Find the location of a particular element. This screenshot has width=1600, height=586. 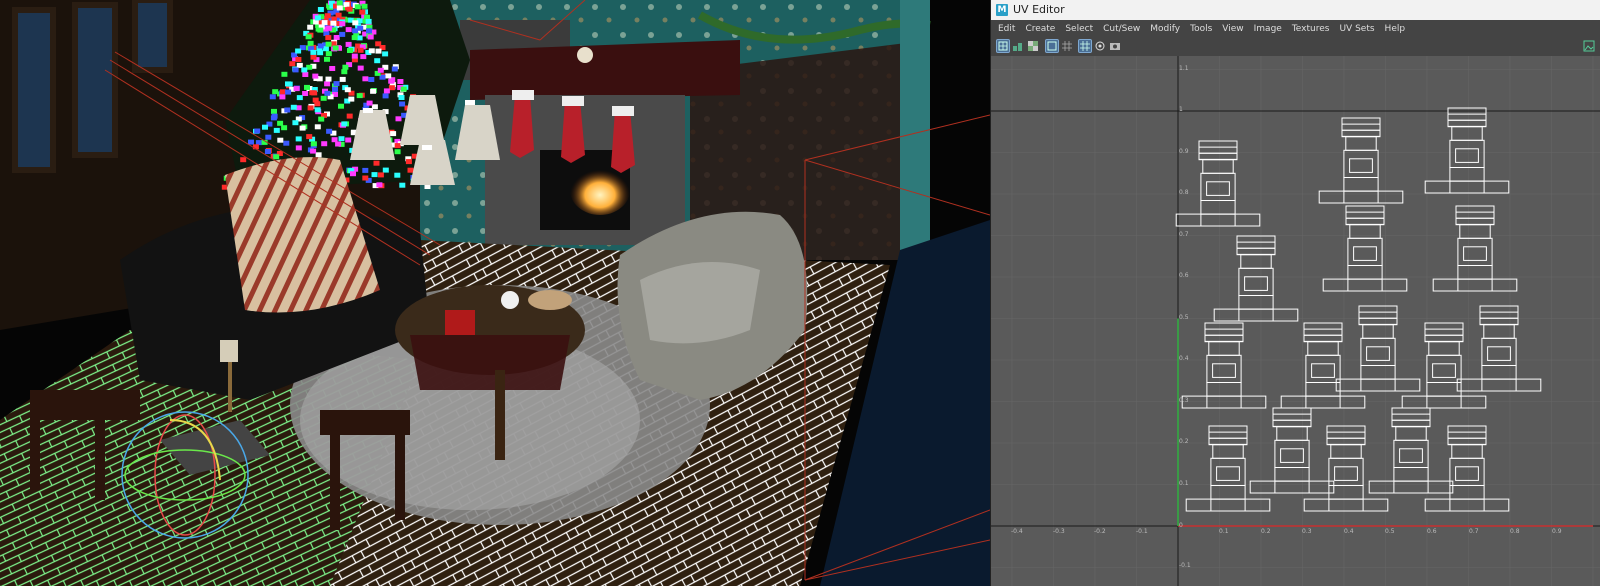

snap-grid-icon is located at coordinates (1085, 46).